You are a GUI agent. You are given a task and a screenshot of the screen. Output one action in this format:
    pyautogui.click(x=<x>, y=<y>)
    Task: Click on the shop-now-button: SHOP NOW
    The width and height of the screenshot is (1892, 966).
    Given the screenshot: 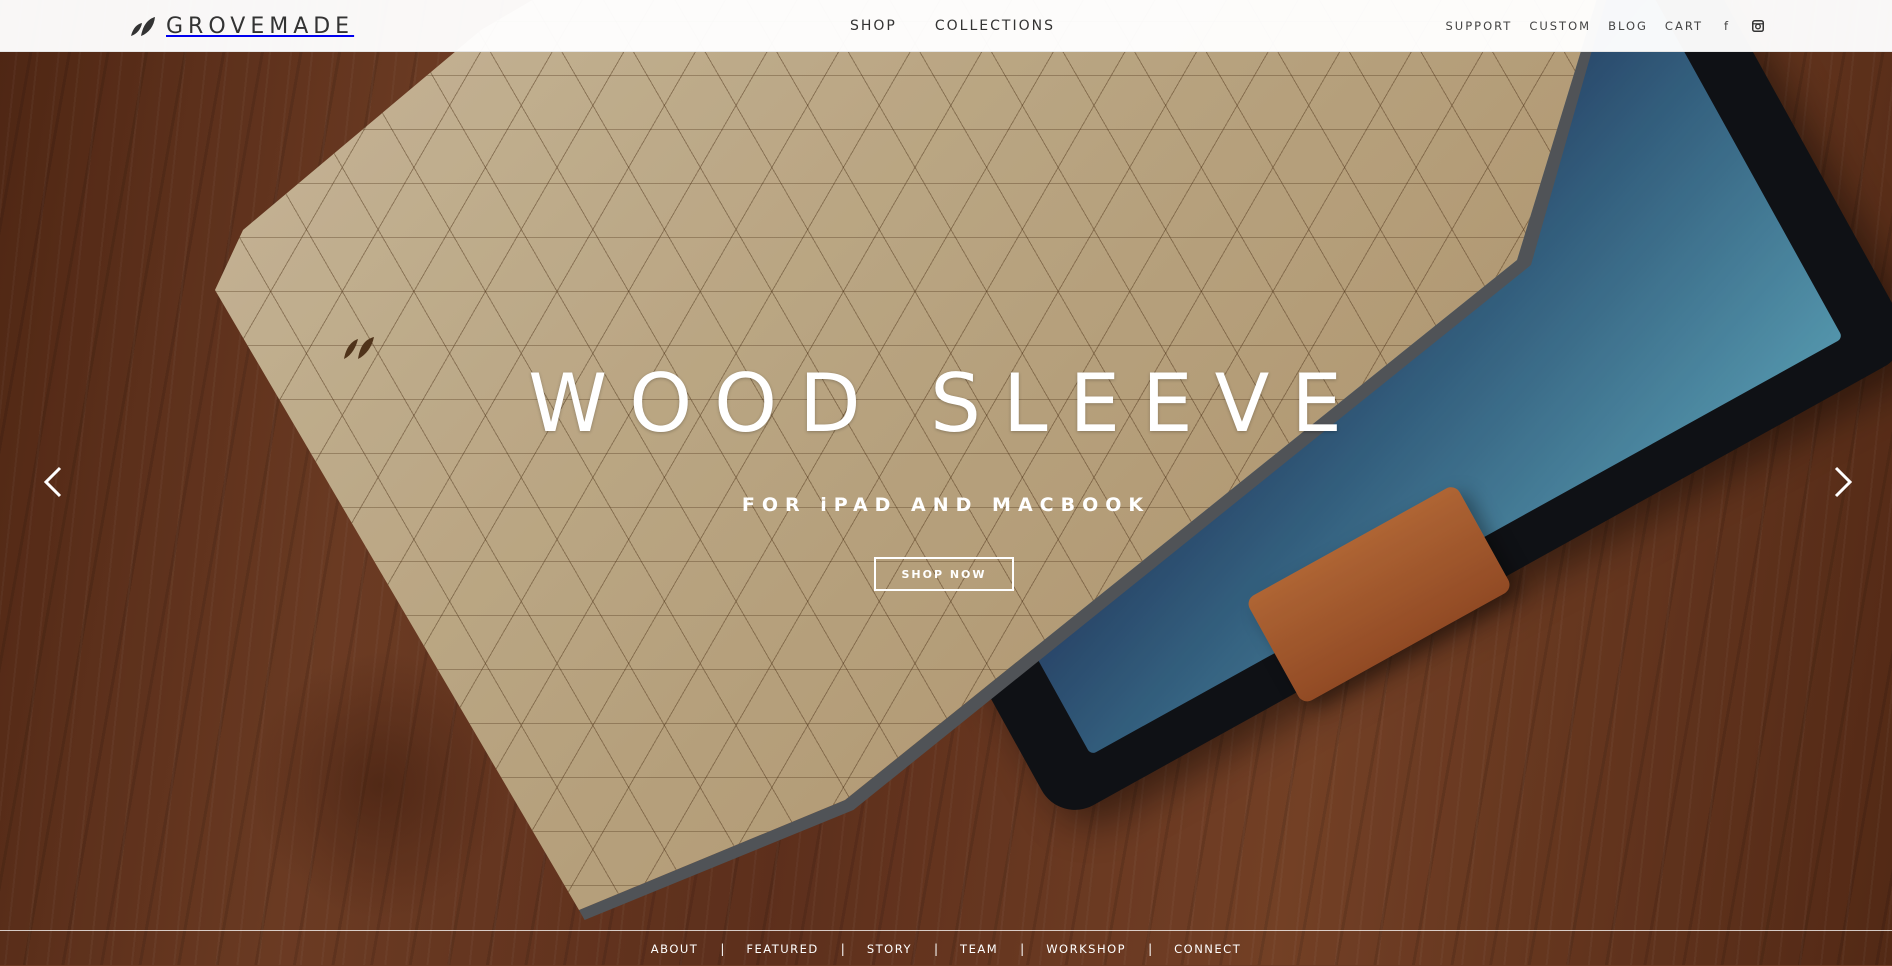 What is the action you would take?
    pyautogui.click(x=944, y=574)
    